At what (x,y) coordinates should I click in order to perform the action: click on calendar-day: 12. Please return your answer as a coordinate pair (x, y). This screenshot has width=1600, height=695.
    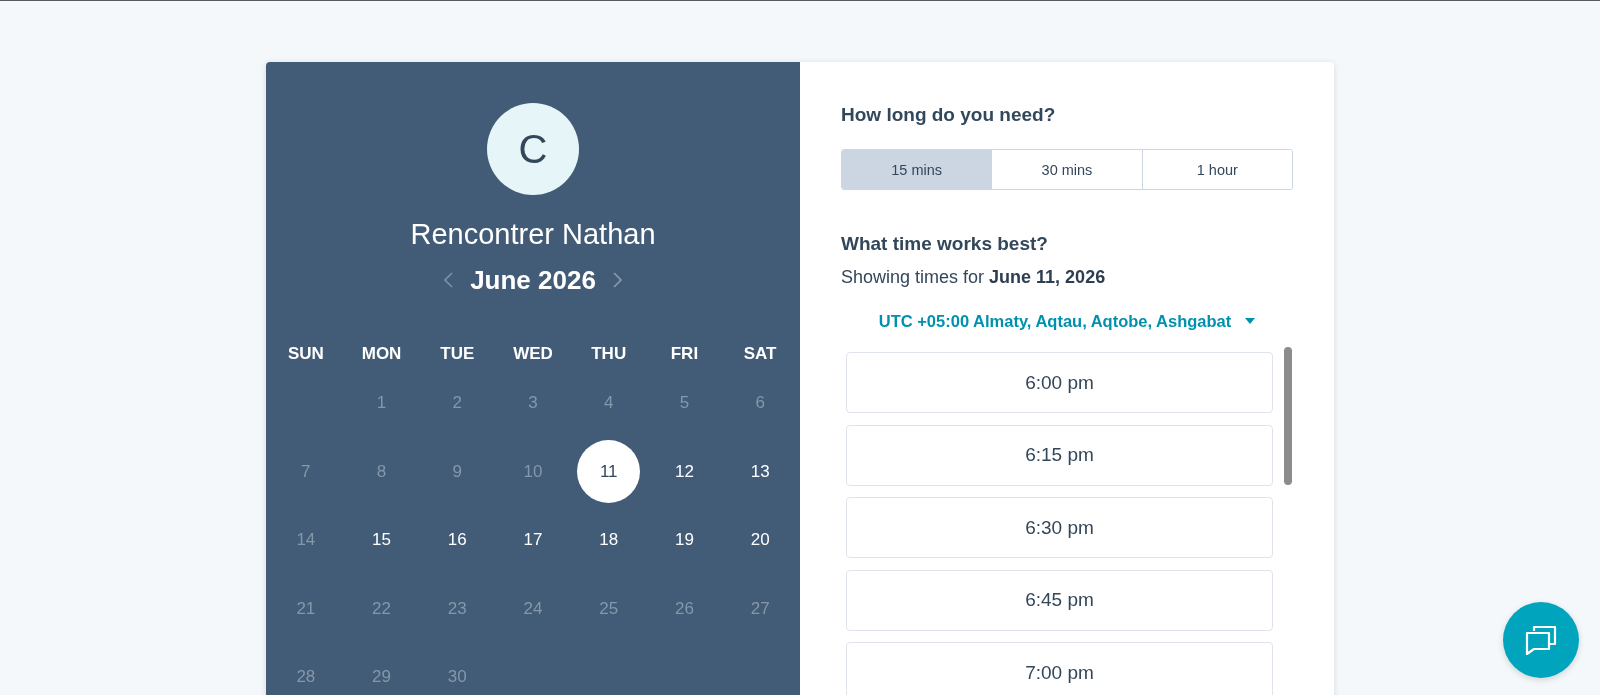
    Looking at the image, I should click on (684, 471).